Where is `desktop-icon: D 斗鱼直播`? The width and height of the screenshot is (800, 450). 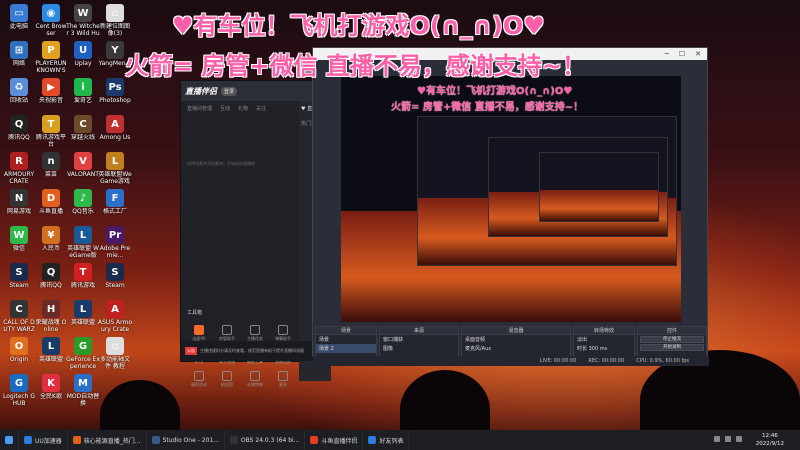
desktop-icon: D 斗鱼直播 is located at coordinates (51, 202).